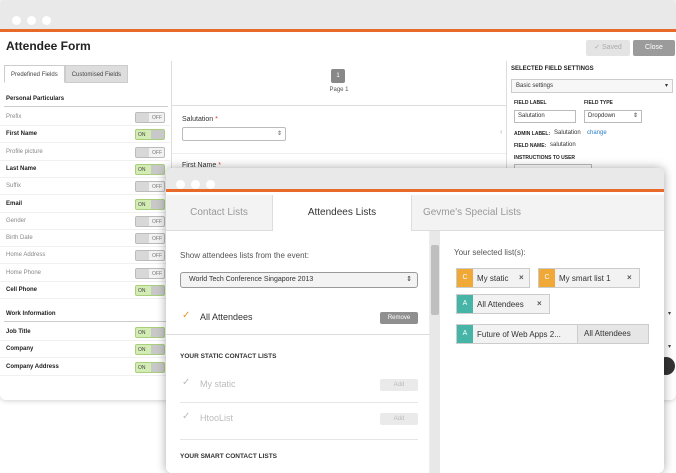 The height and width of the screenshot is (473, 676). What do you see at coordinates (338, 76) in the screenshot?
I see `page-number-badge: 1` at bounding box center [338, 76].